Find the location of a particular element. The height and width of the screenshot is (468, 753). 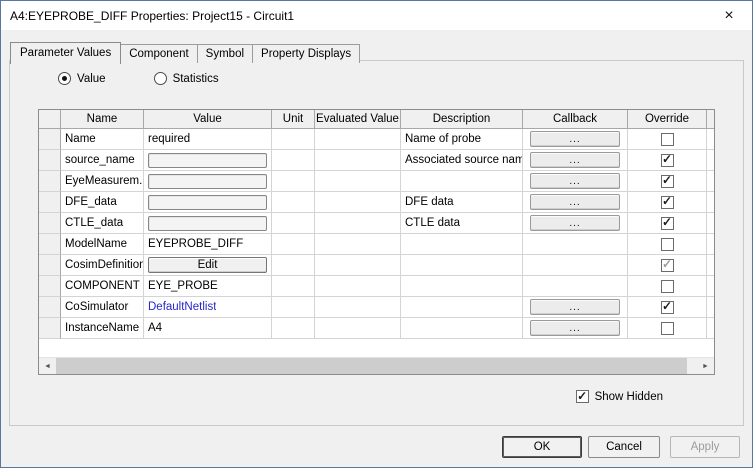

param-value-cell: EYEPROBE_DIFF is located at coordinates (208, 244).